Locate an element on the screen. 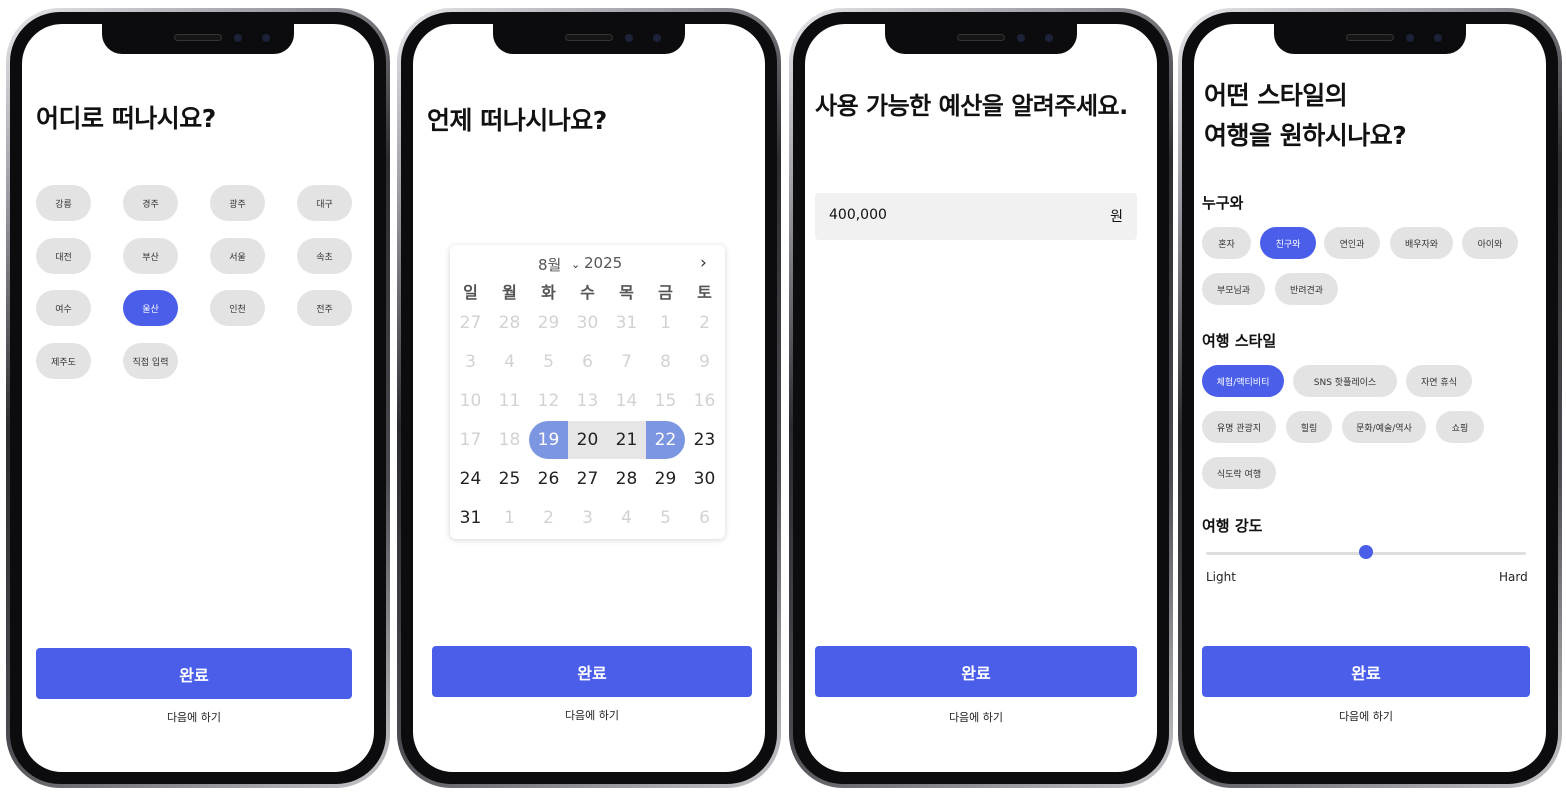 This screenshot has height=792, width=1566. weekday-header: 토 is located at coordinates (704, 292).